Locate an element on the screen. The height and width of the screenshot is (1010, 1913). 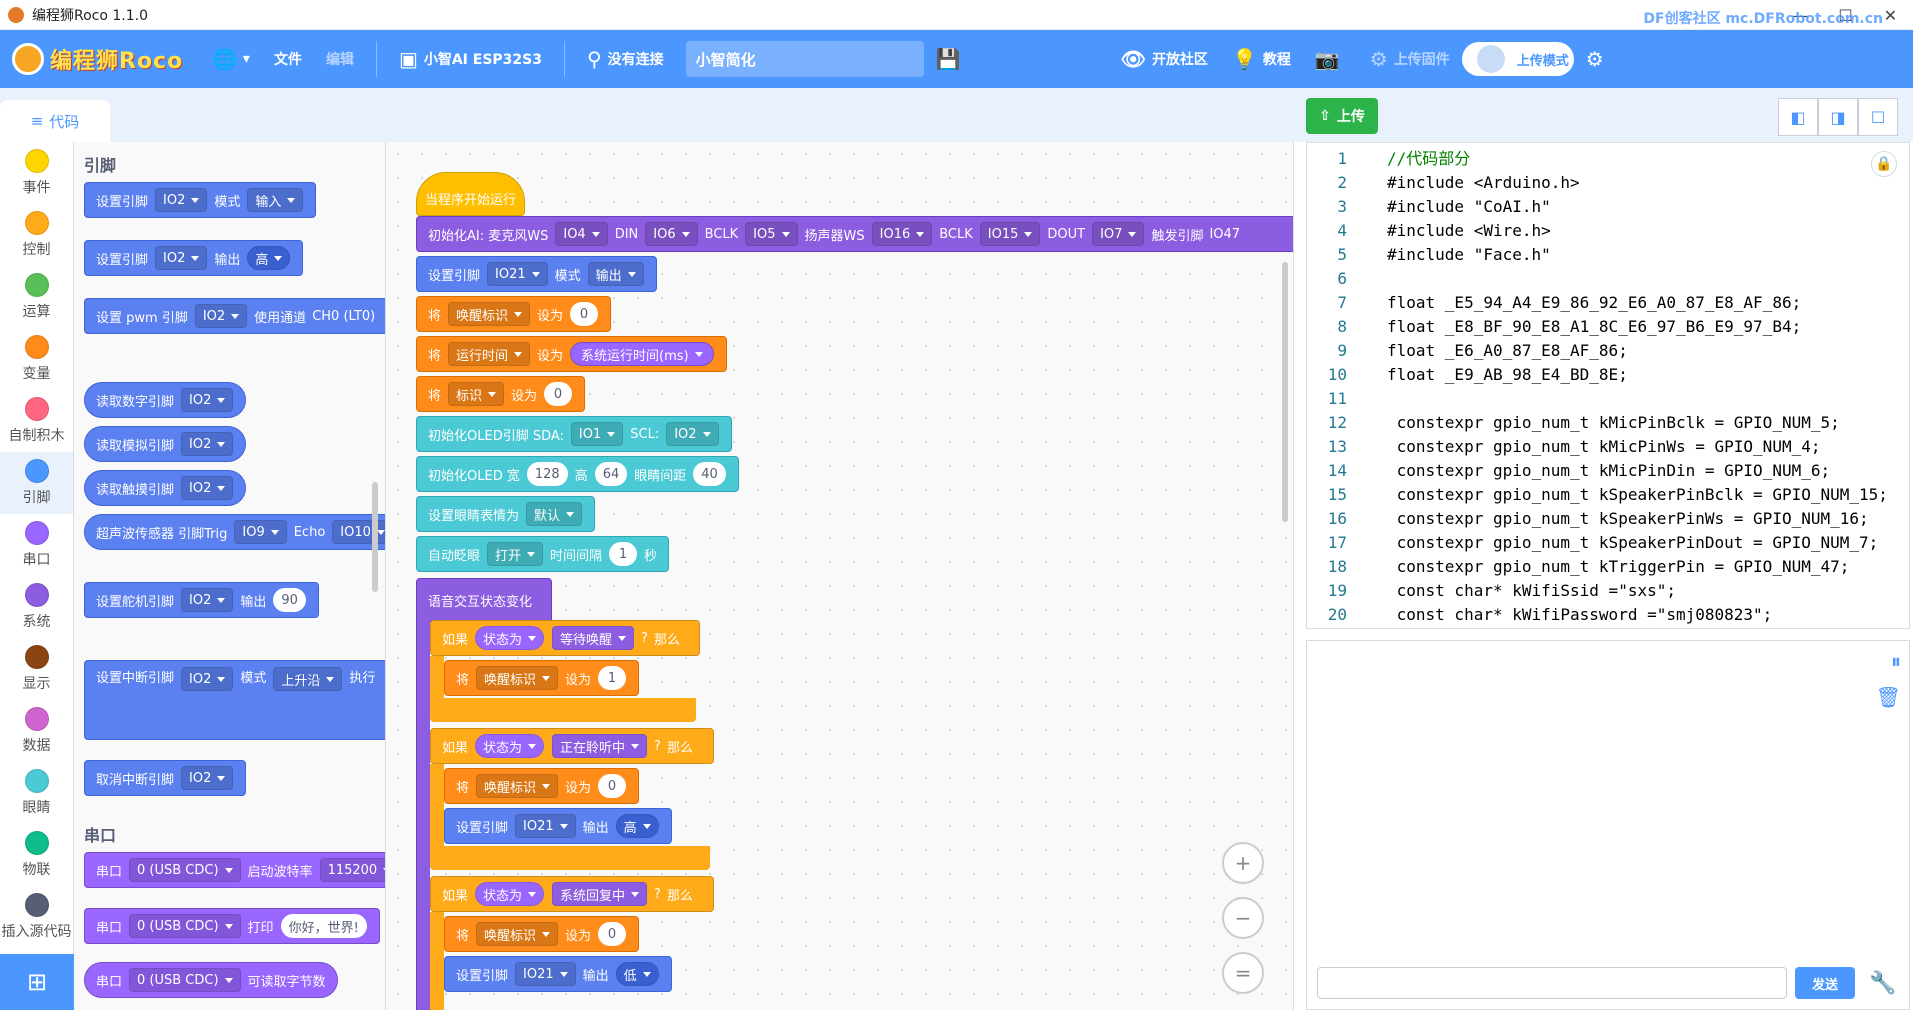
pin-dropdown: IO16 is located at coordinates (902, 234).